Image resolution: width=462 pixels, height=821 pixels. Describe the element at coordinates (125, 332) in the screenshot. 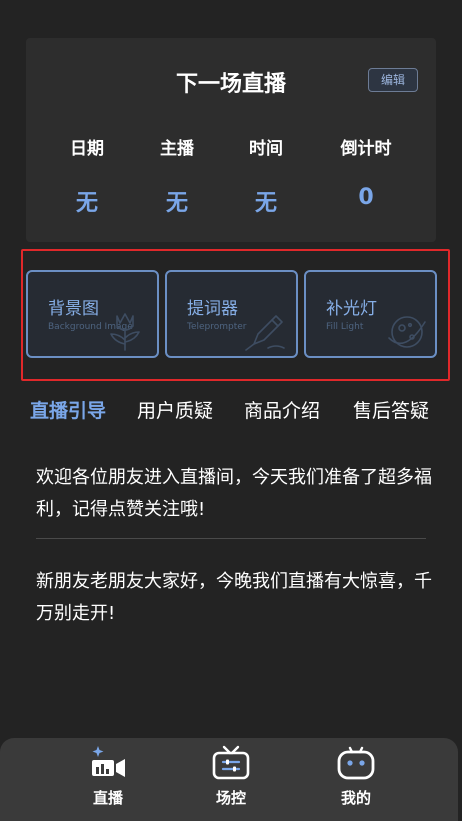

I see `tulip-icon` at that location.